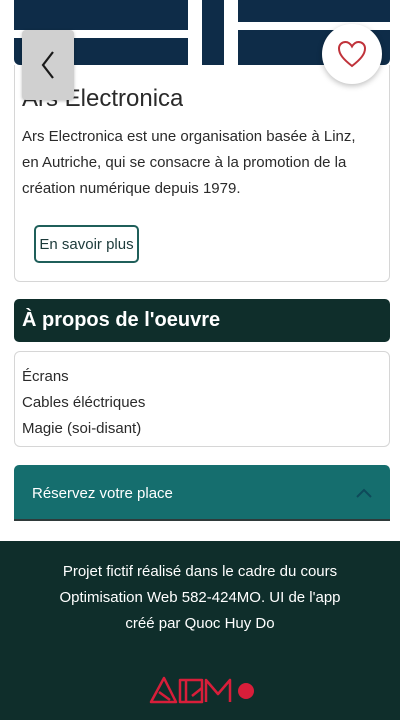  What do you see at coordinates (200, 623) in the screenshot?
I see `footer-line: créé par Quoc Huy Do` at bounding box center [200, 623].